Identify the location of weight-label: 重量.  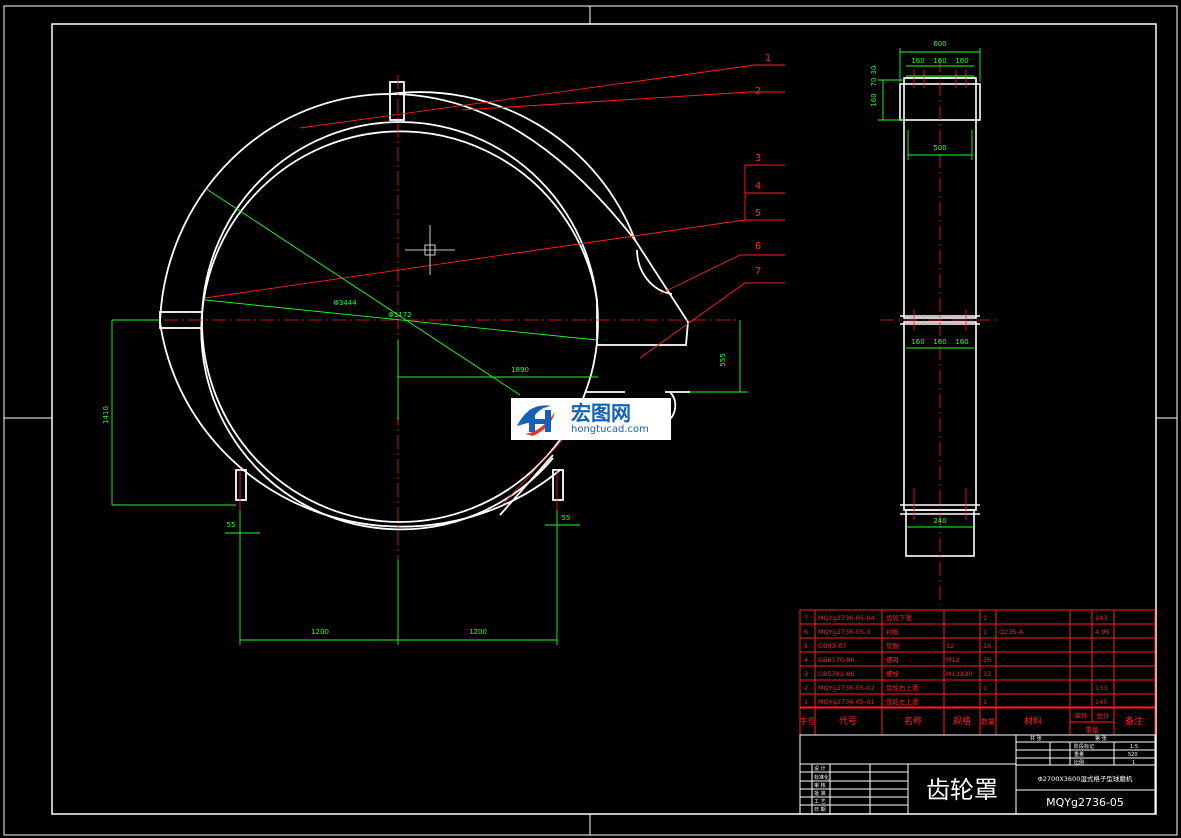
(1079, 754).